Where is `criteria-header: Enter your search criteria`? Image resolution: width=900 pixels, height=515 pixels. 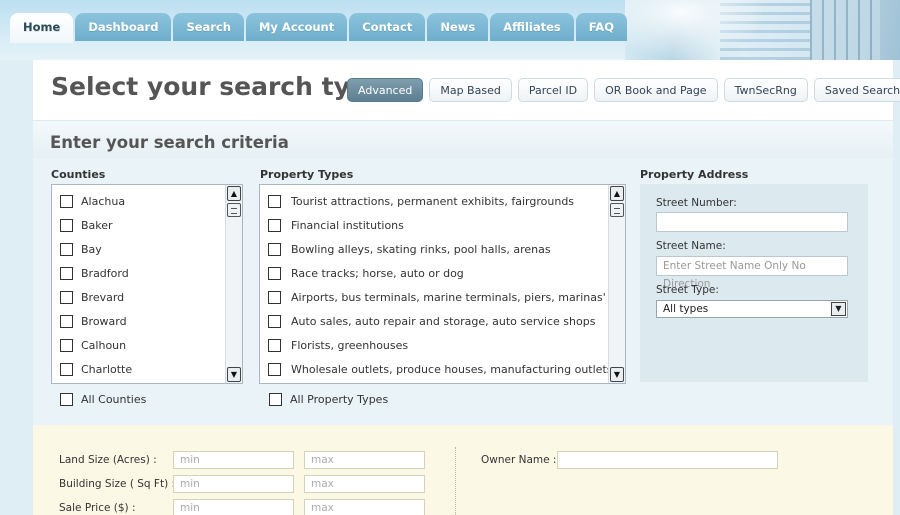
criteria-header: Enter your search criteria is located at coordinates (463, 139).